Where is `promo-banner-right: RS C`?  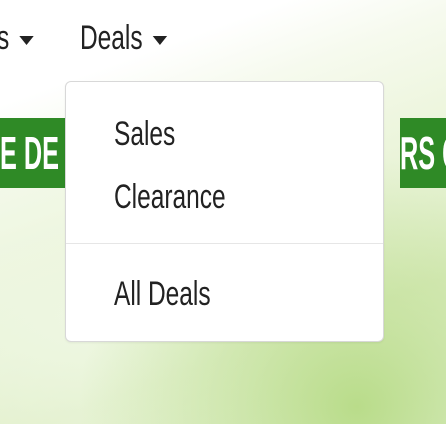 promo-banner-right: RS C is located at coordinates (423, 153).